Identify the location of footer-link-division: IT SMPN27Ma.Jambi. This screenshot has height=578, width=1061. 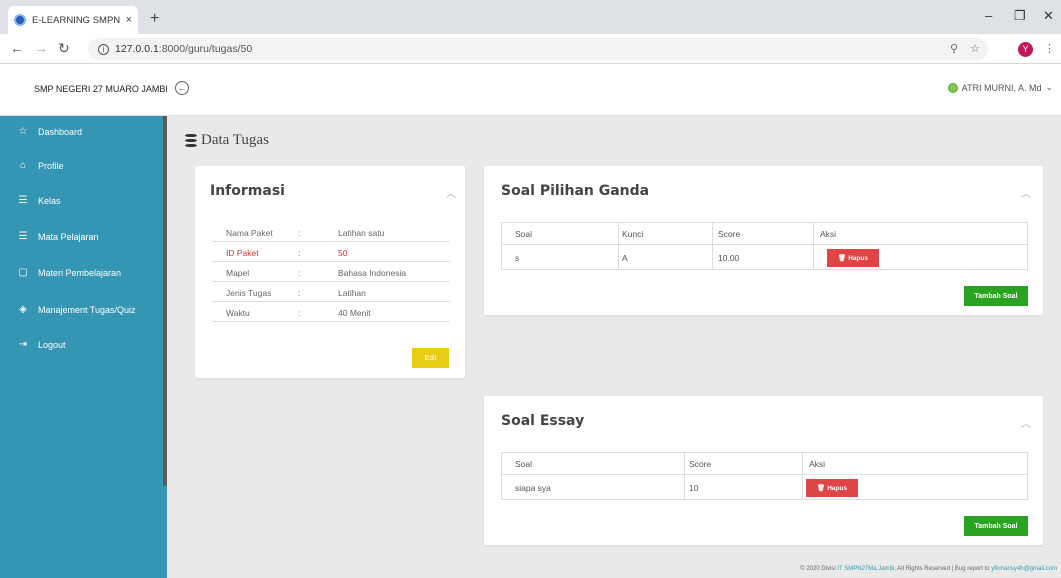
(865, 569).